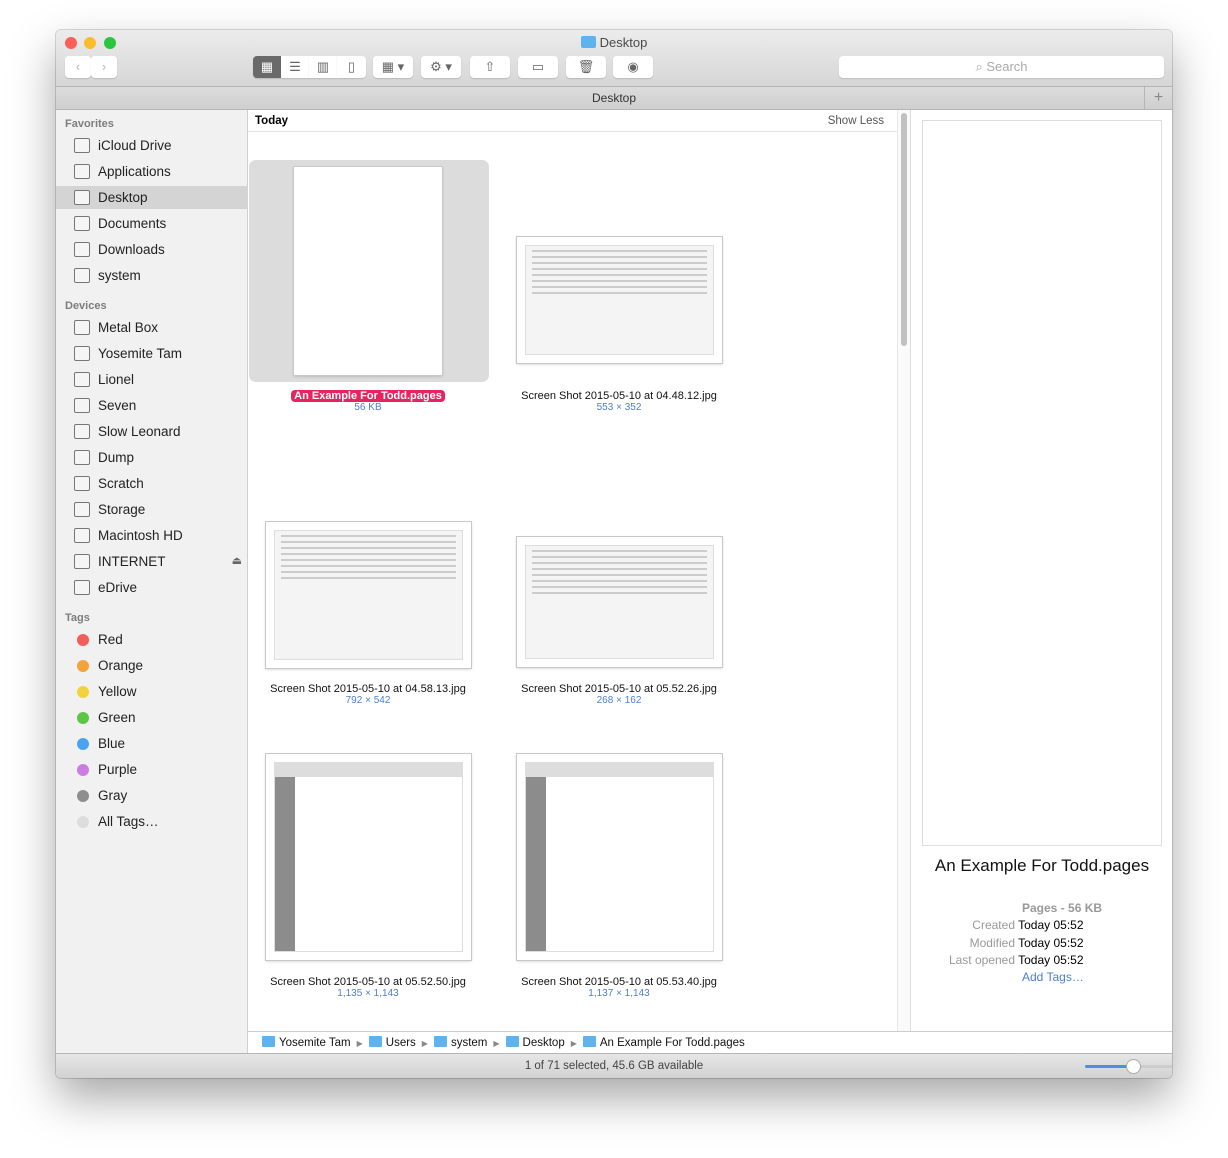  What do you see at coordinates (368, 689) in the screenshot?
I see `file-name: Screen Shot 2015-05-10 at 04.58.13.jpg` at bounding box center [368, 689].